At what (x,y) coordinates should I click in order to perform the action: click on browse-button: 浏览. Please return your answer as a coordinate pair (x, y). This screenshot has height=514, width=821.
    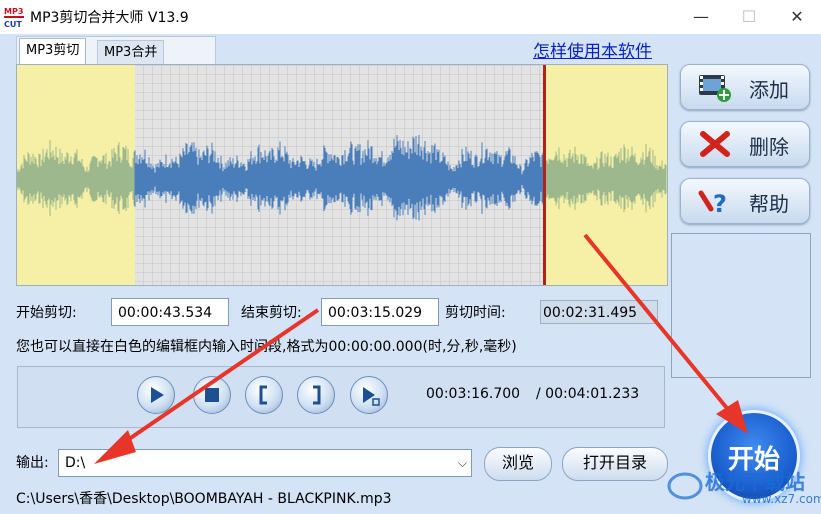
    Looking at the image, I should click on (518, 464).